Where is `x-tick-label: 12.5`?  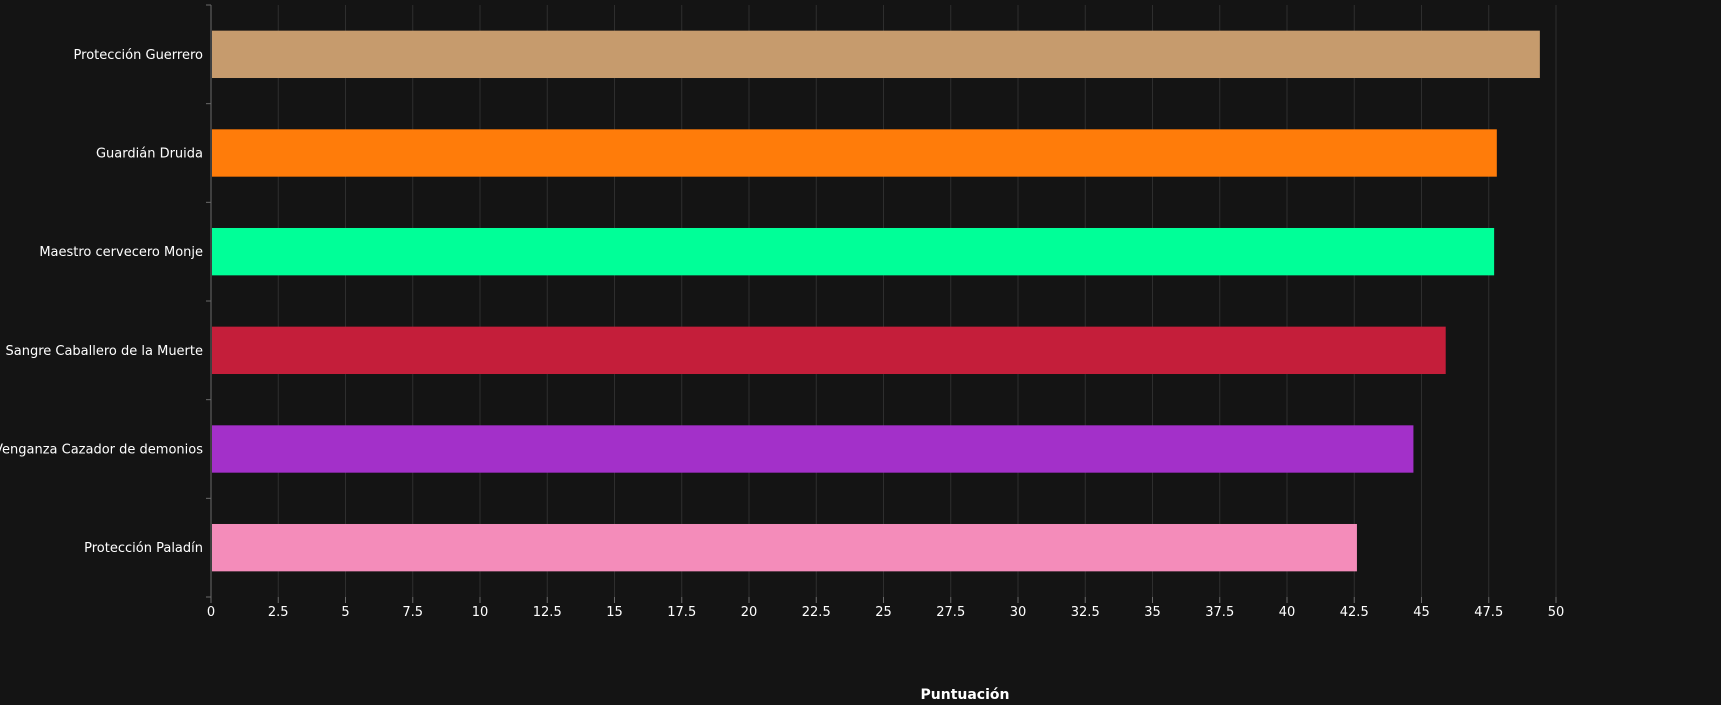 x-tick-label: 12.5 is located at coordinates (547, 612).